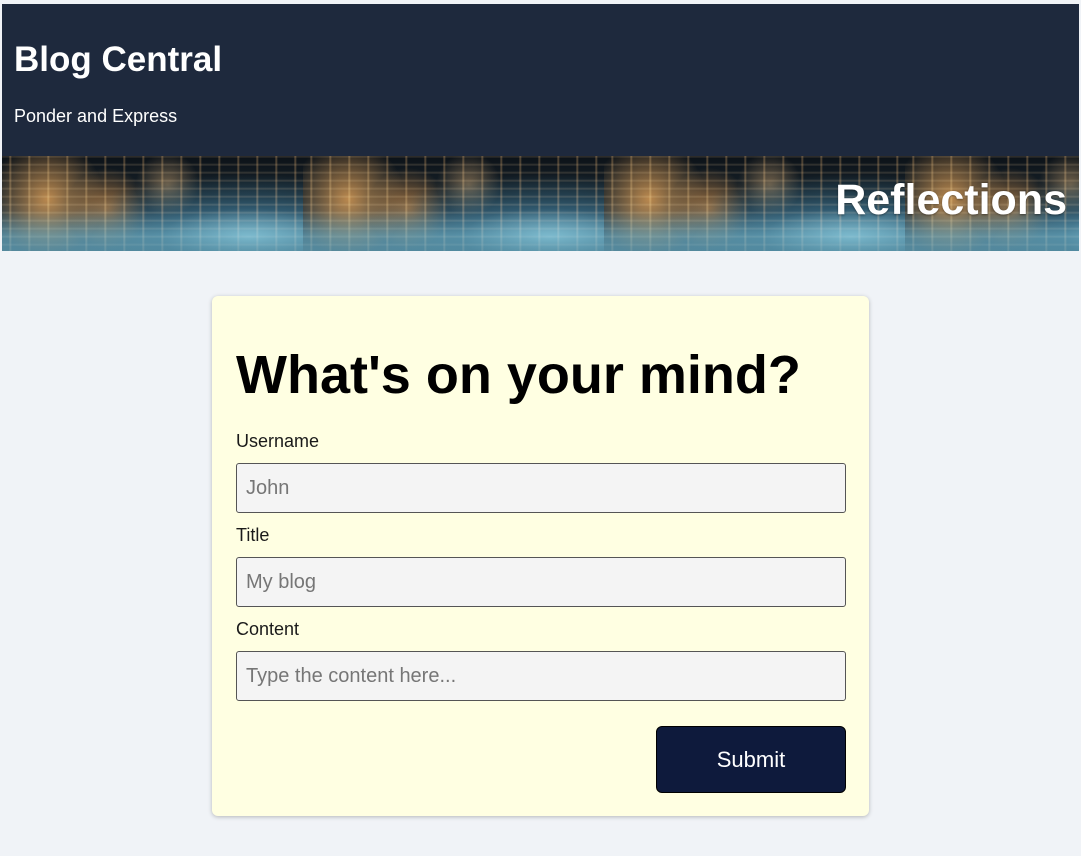  Describe the element at coordinates (751, 759) in the screenshot. I see `submit-button: Submit` at that location.